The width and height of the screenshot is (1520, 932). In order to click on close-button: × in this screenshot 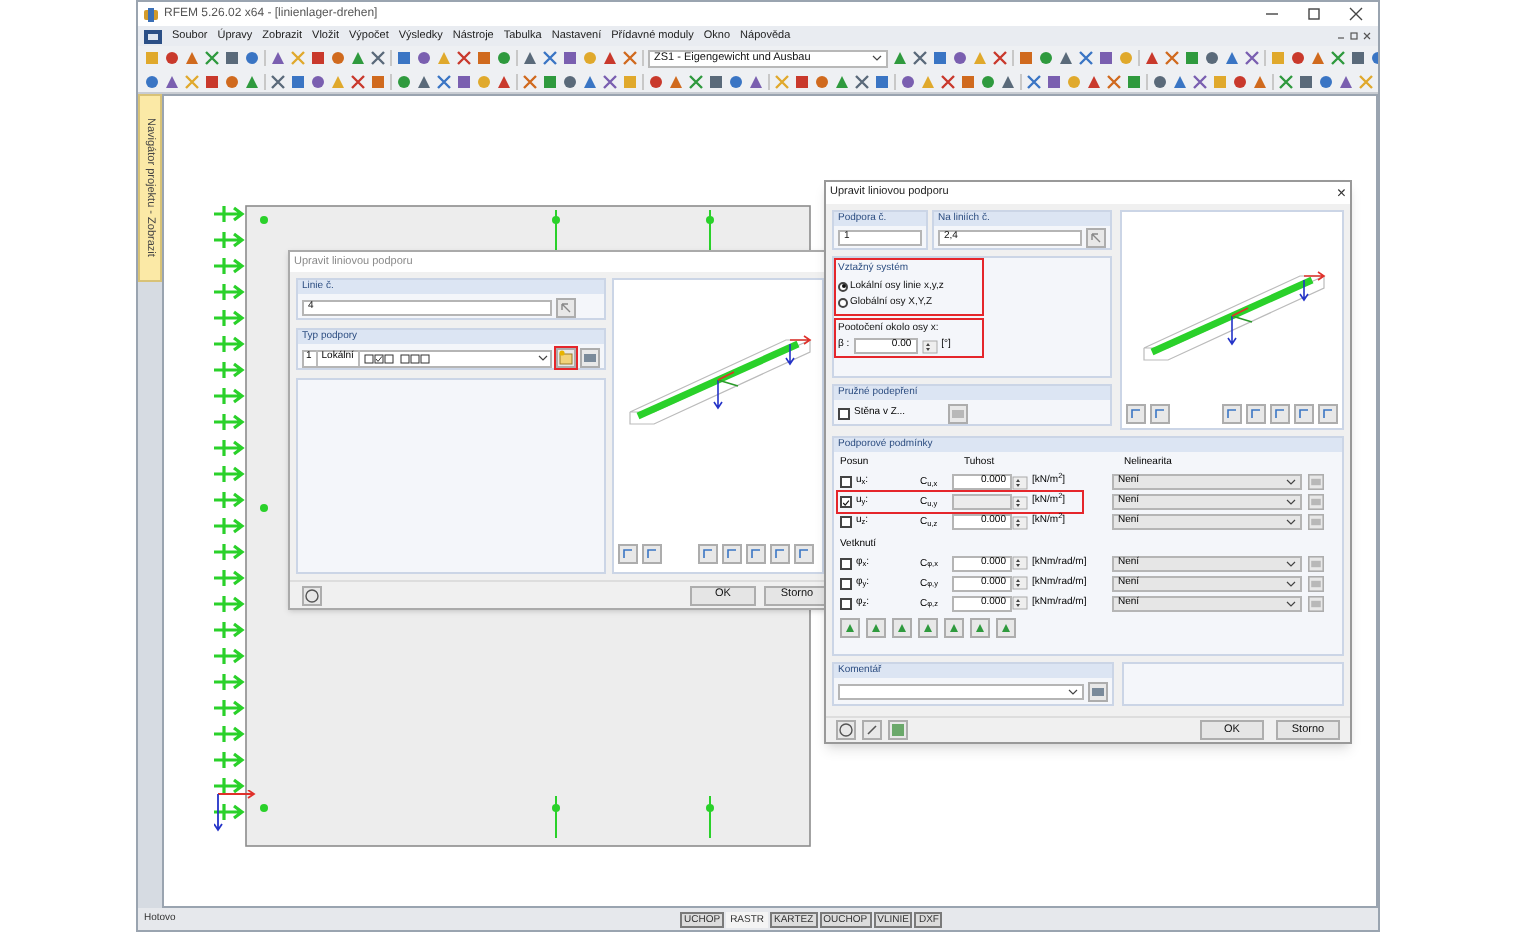, I will do `click(1341, 193)`.